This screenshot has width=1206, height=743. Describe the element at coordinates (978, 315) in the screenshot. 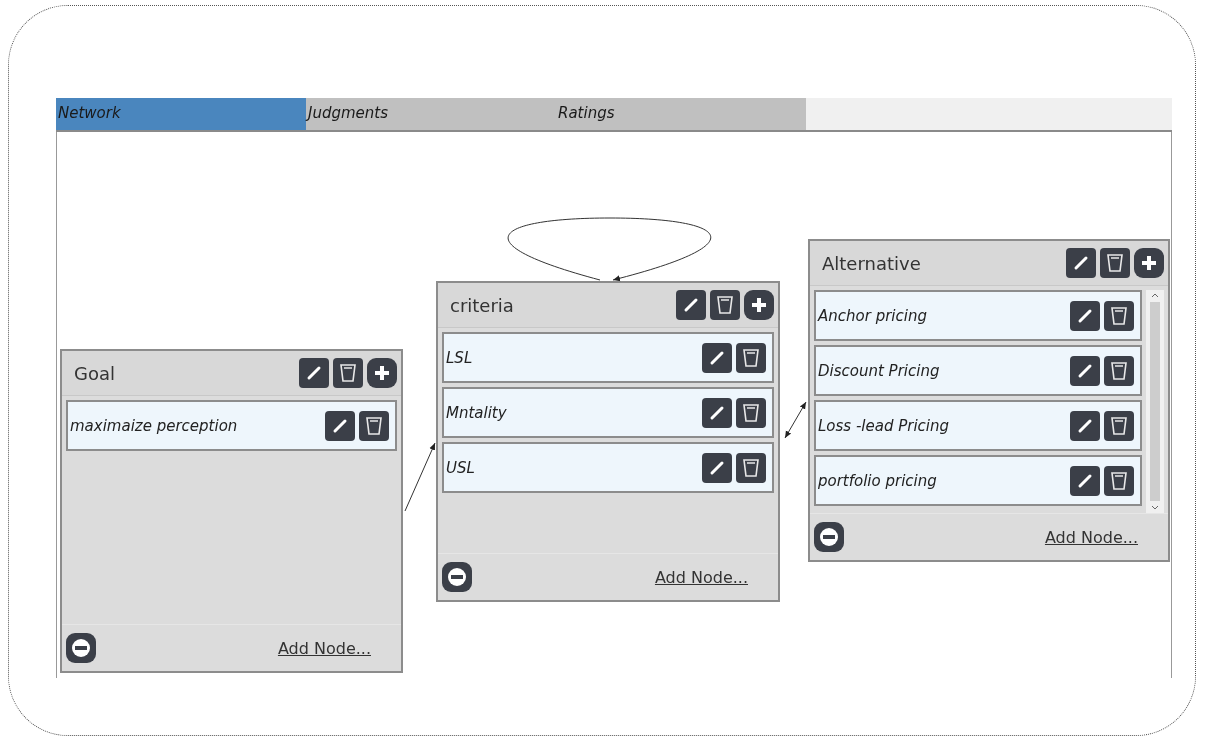

I see `node-row: Anchor pricing` at that location.